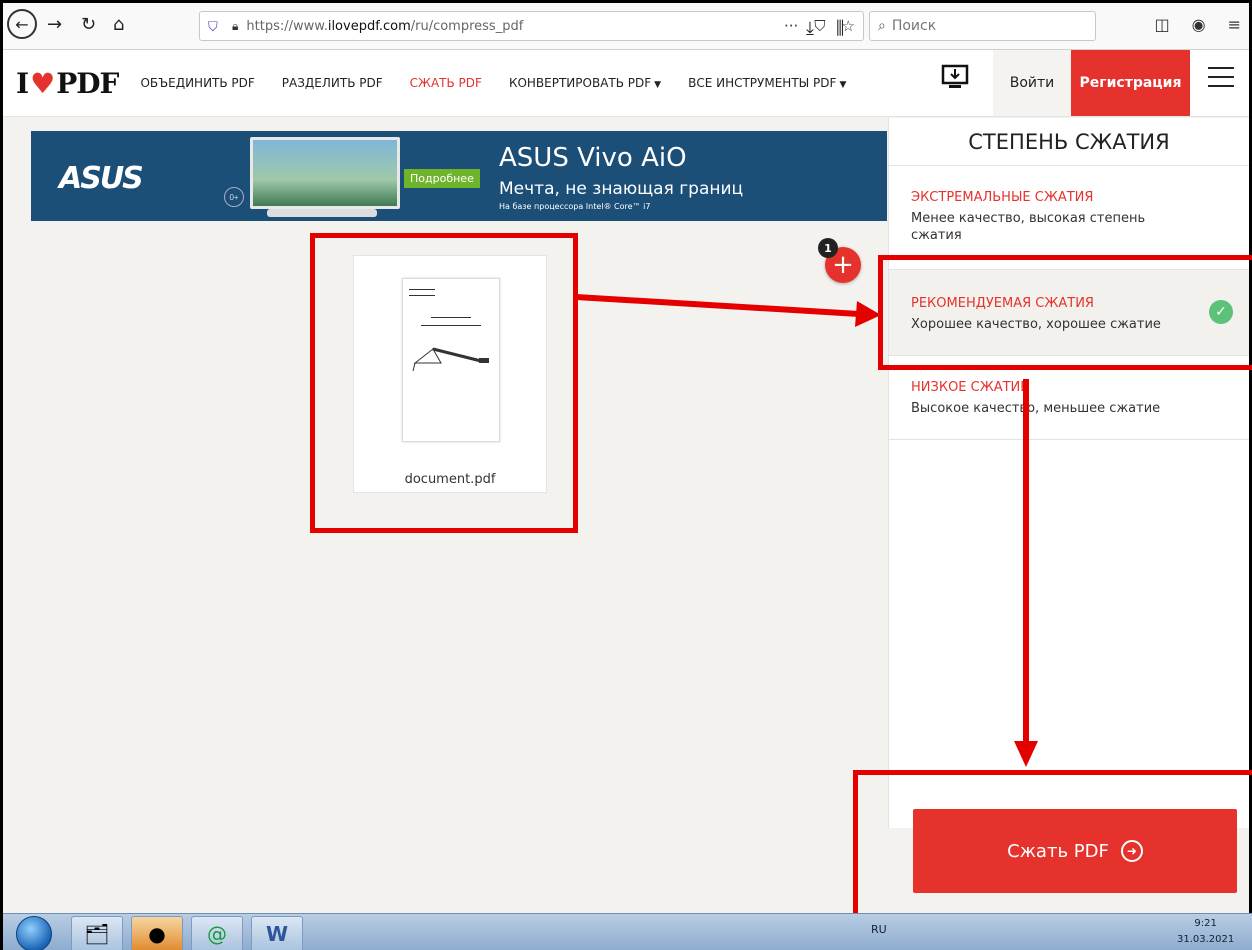 The height and width of the screenshot is (950, 1252). Describe the element at coordinates (955, 78) in the screenshot. I see `desktop-app-icon` at that location.